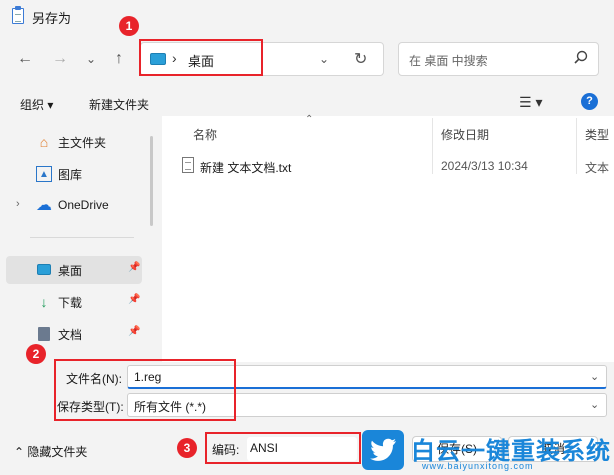 The height and width of the screenshot is (475, 614). Describe the element at coordinates (83, 205) in the screenshot. I see `sidebar-item-label: OneDrive` at that location.